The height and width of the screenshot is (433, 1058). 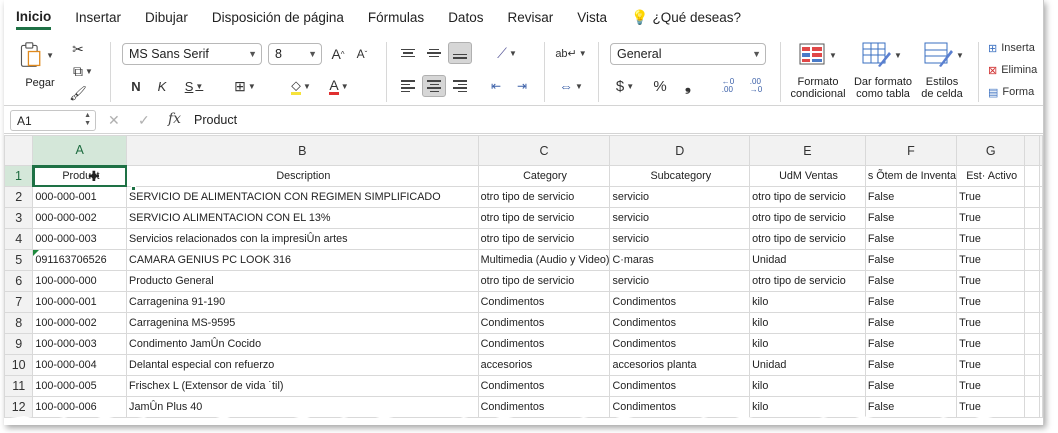 What do you see at coordinates (19, 281) in the screenshot?
I see `row-header: 6` at bounding box center [19, 281].